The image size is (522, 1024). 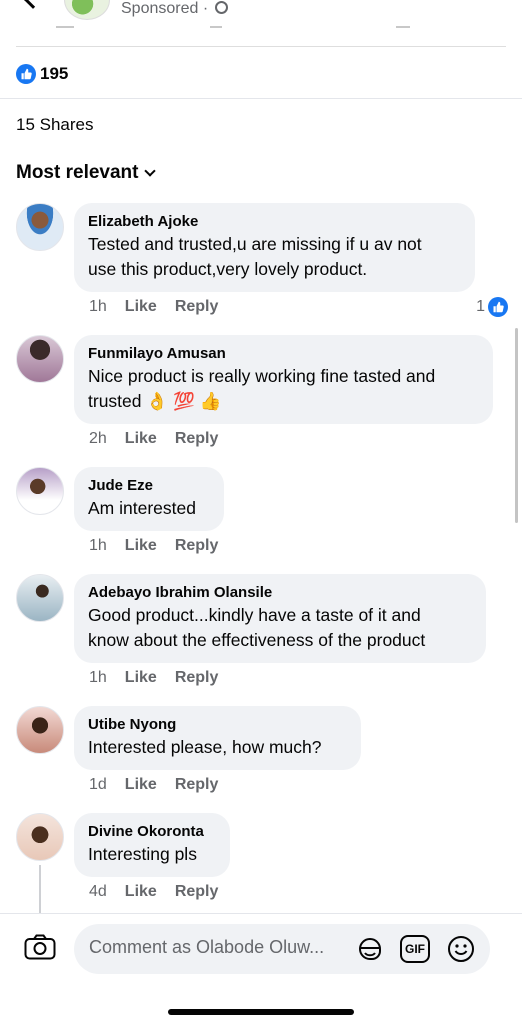 I want to click on commenter-name: Divine Okoronta, so click(x=152, y=832).